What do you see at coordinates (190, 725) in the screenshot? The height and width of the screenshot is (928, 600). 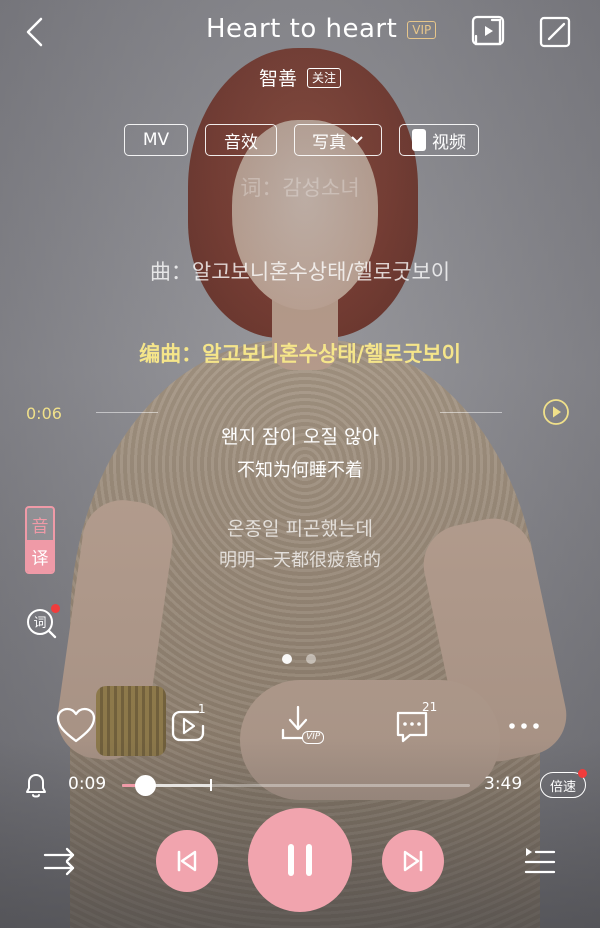 I see `share-icon: 1` at bounding box center [190, 725].